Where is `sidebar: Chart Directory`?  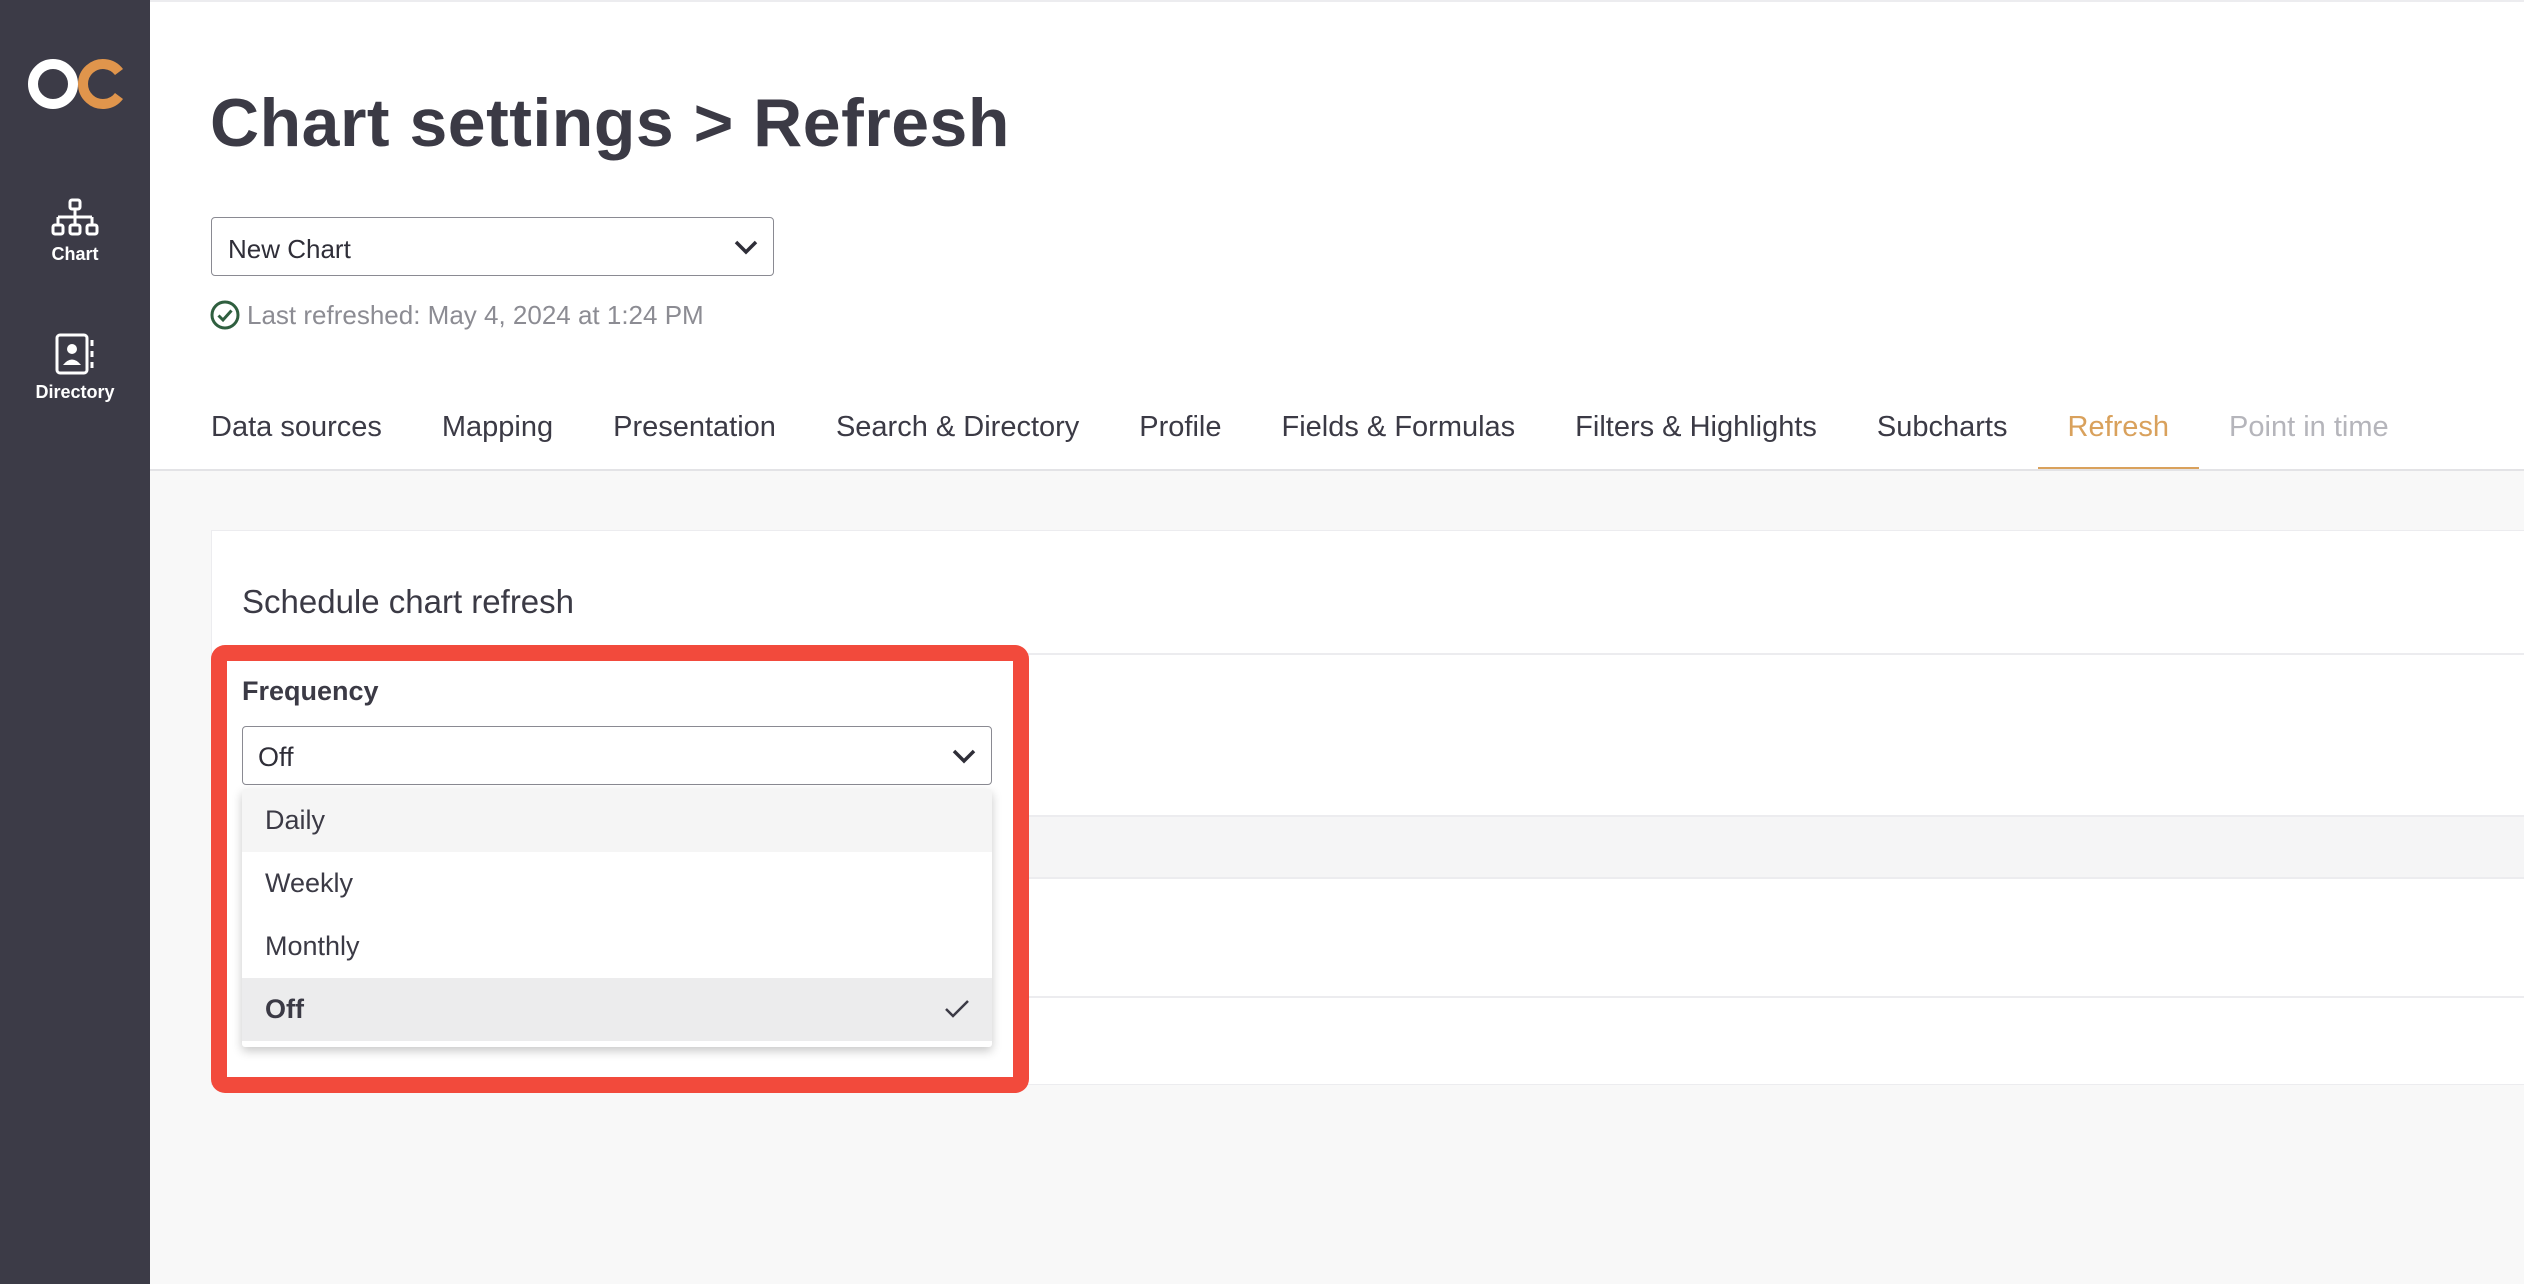
sidebar: Chart Directory is located at coordinates (75, 642).